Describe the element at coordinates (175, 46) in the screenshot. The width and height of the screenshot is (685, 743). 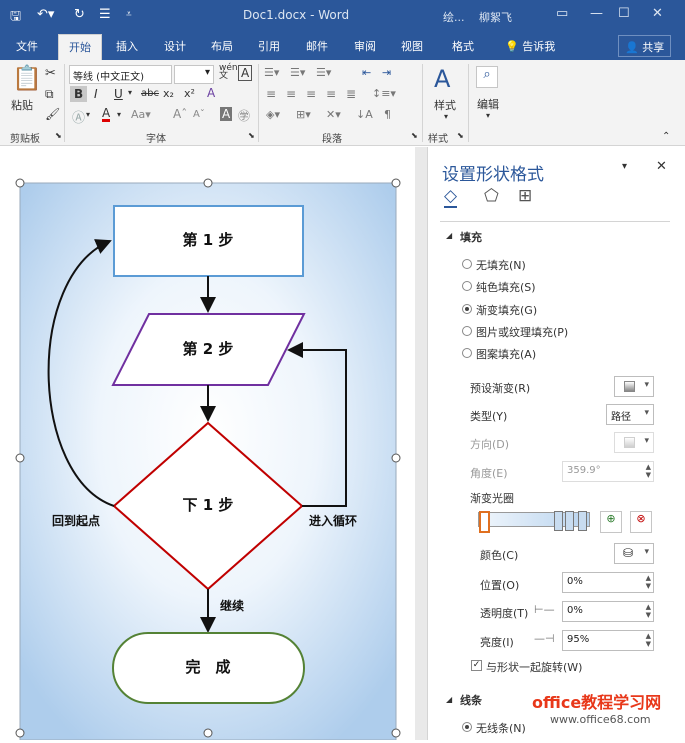
I see `tab-design: 设计` at that location.